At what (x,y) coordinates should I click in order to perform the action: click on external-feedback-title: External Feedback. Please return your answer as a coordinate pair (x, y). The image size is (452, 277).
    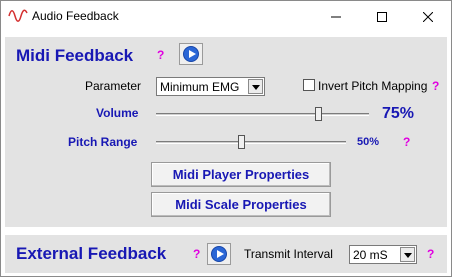
    Looking at the image, I should click on (91, 253).